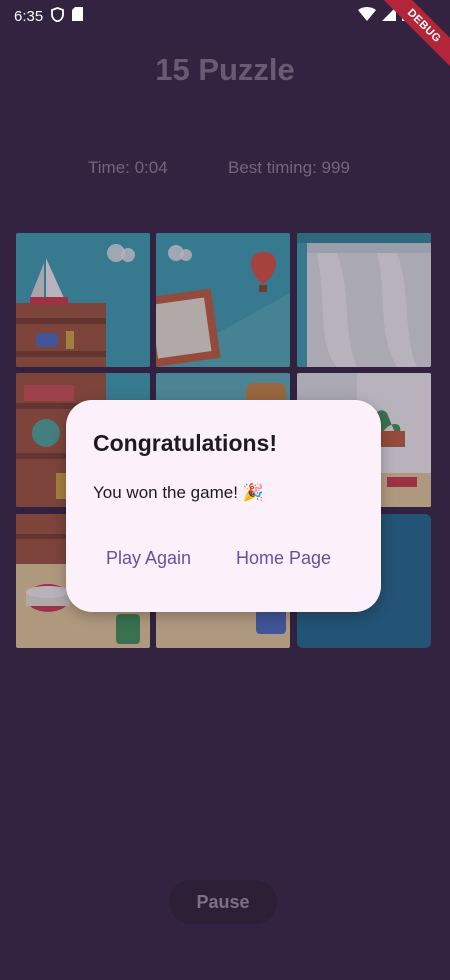 Image resolution: width=450 pixels, height=980 pixels. Describe the element at coordinates (289, 167) in the screenshot. I see `best-timing: Best timing: 999` at that location.